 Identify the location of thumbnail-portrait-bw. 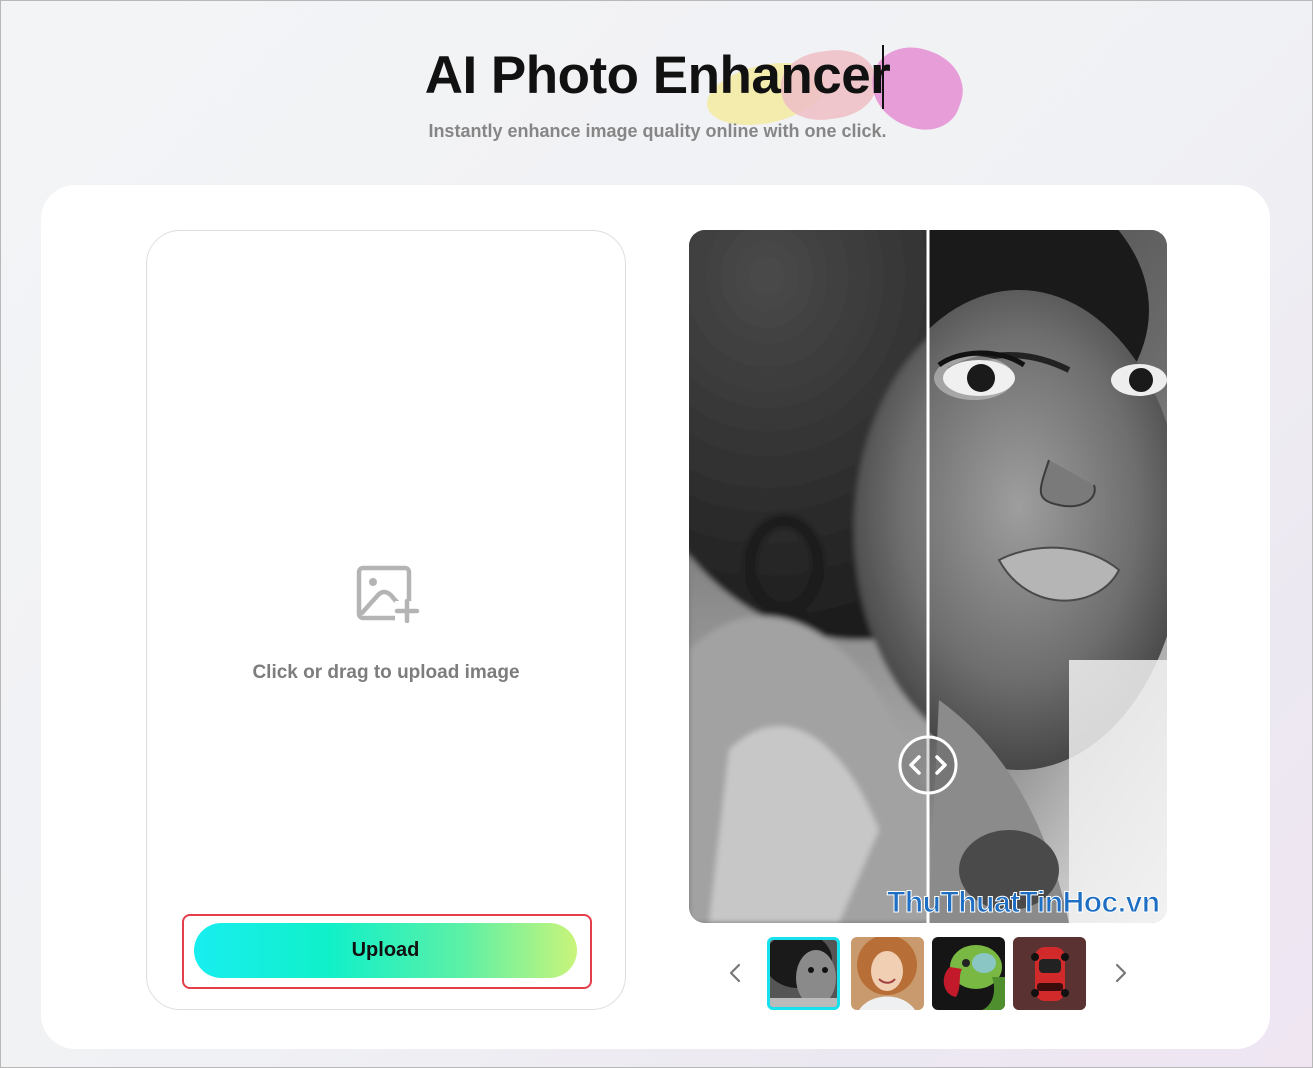
(803, 973).